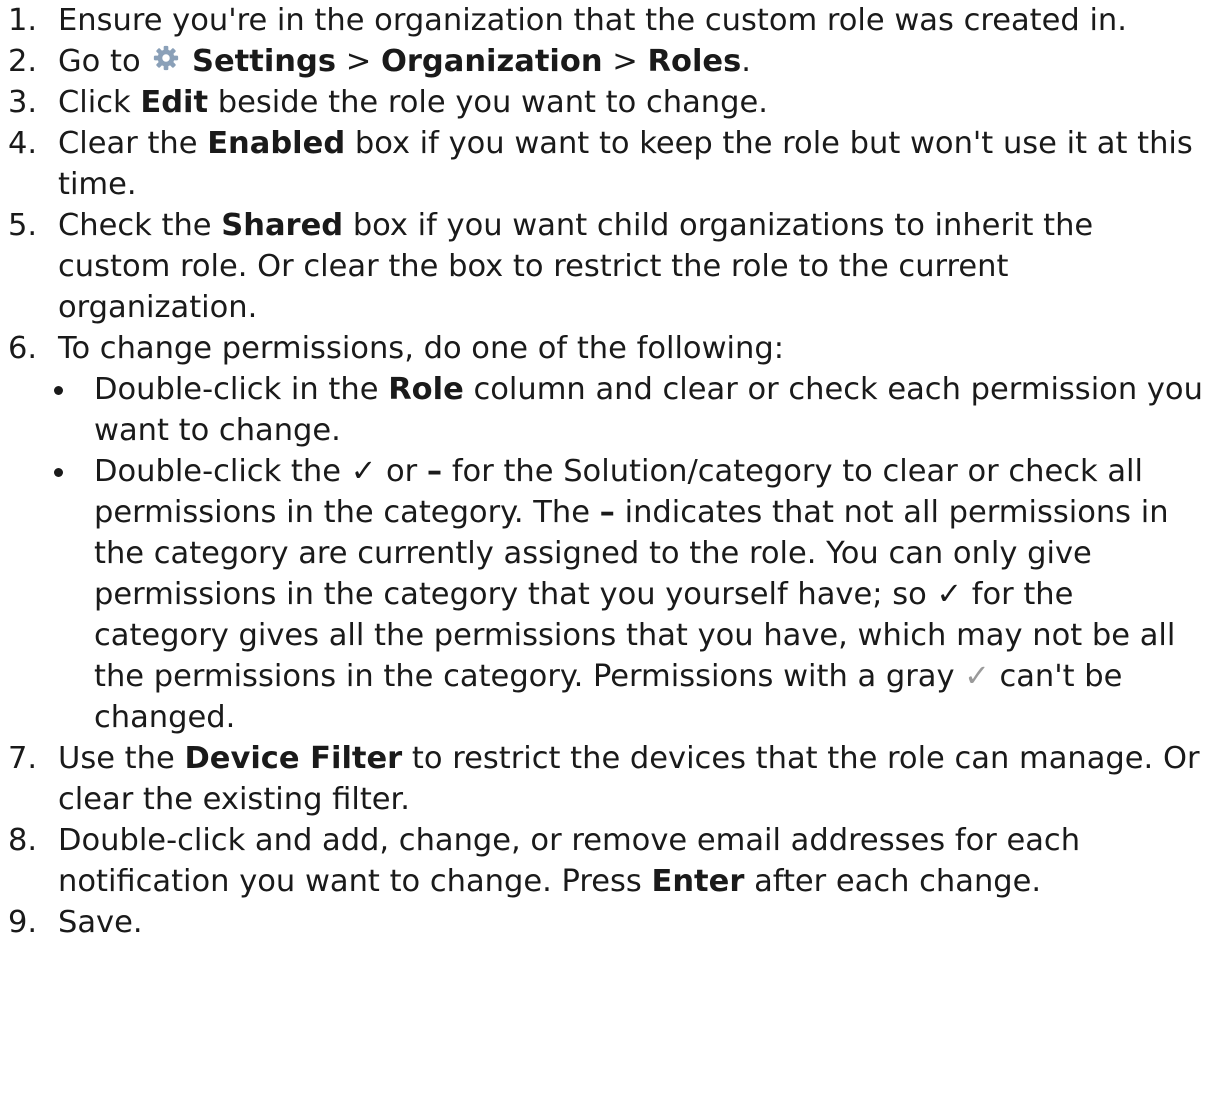 The height and width of the screenshot is (1110, 1207). Describe the element at coordinates (426, 389) in the screenshot. I see `role-label: Role` at that location.